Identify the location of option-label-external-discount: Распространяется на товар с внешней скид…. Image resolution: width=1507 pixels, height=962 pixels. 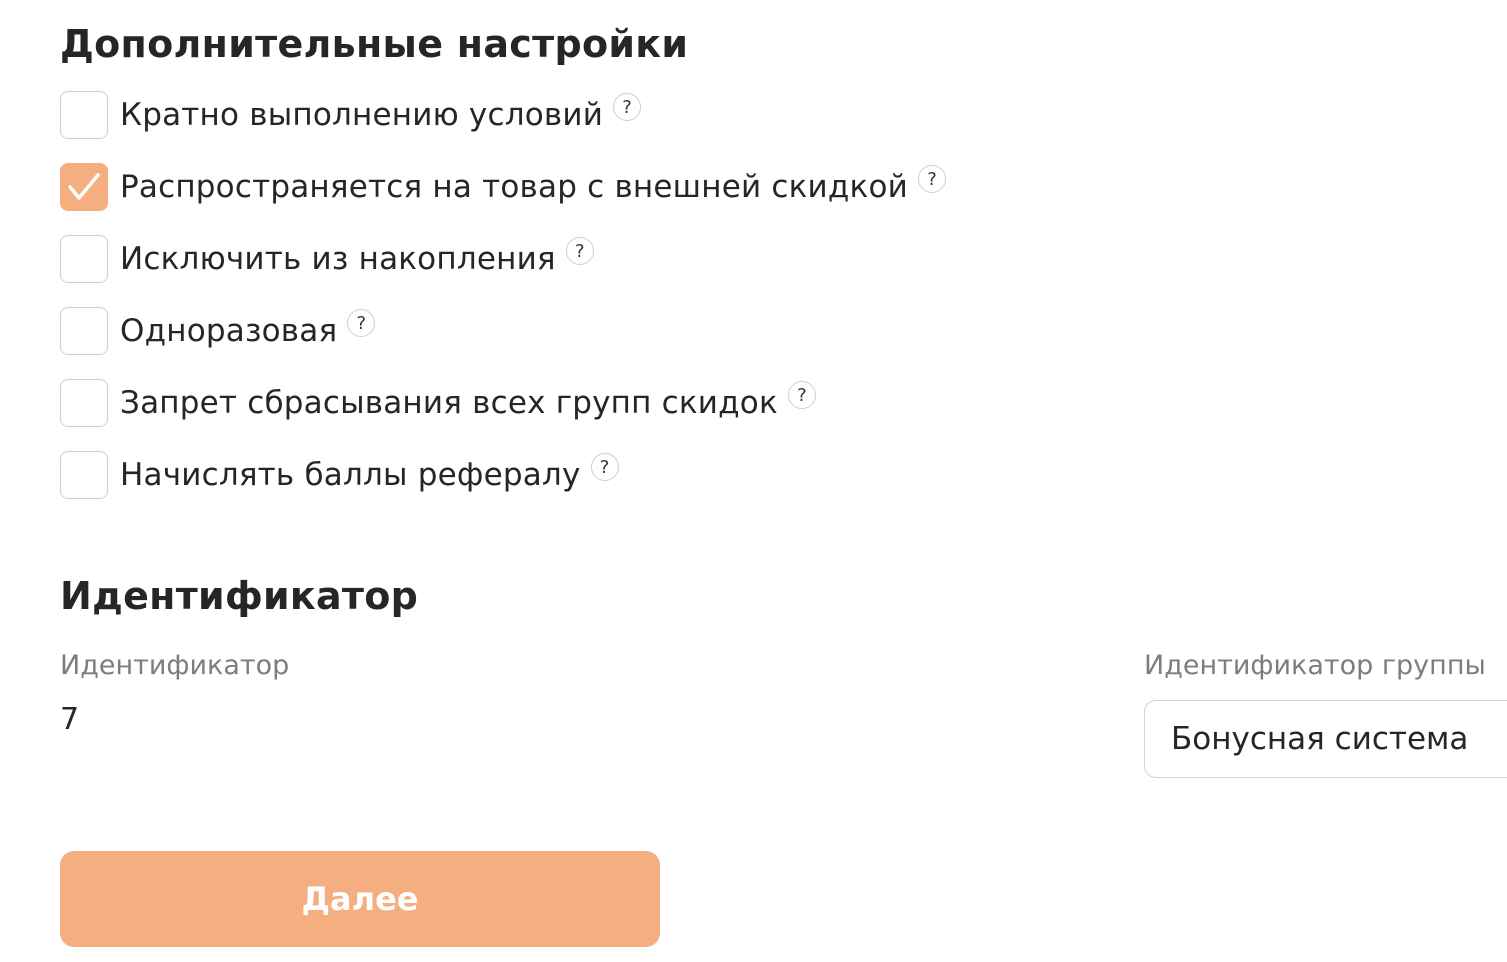
(514, 187).